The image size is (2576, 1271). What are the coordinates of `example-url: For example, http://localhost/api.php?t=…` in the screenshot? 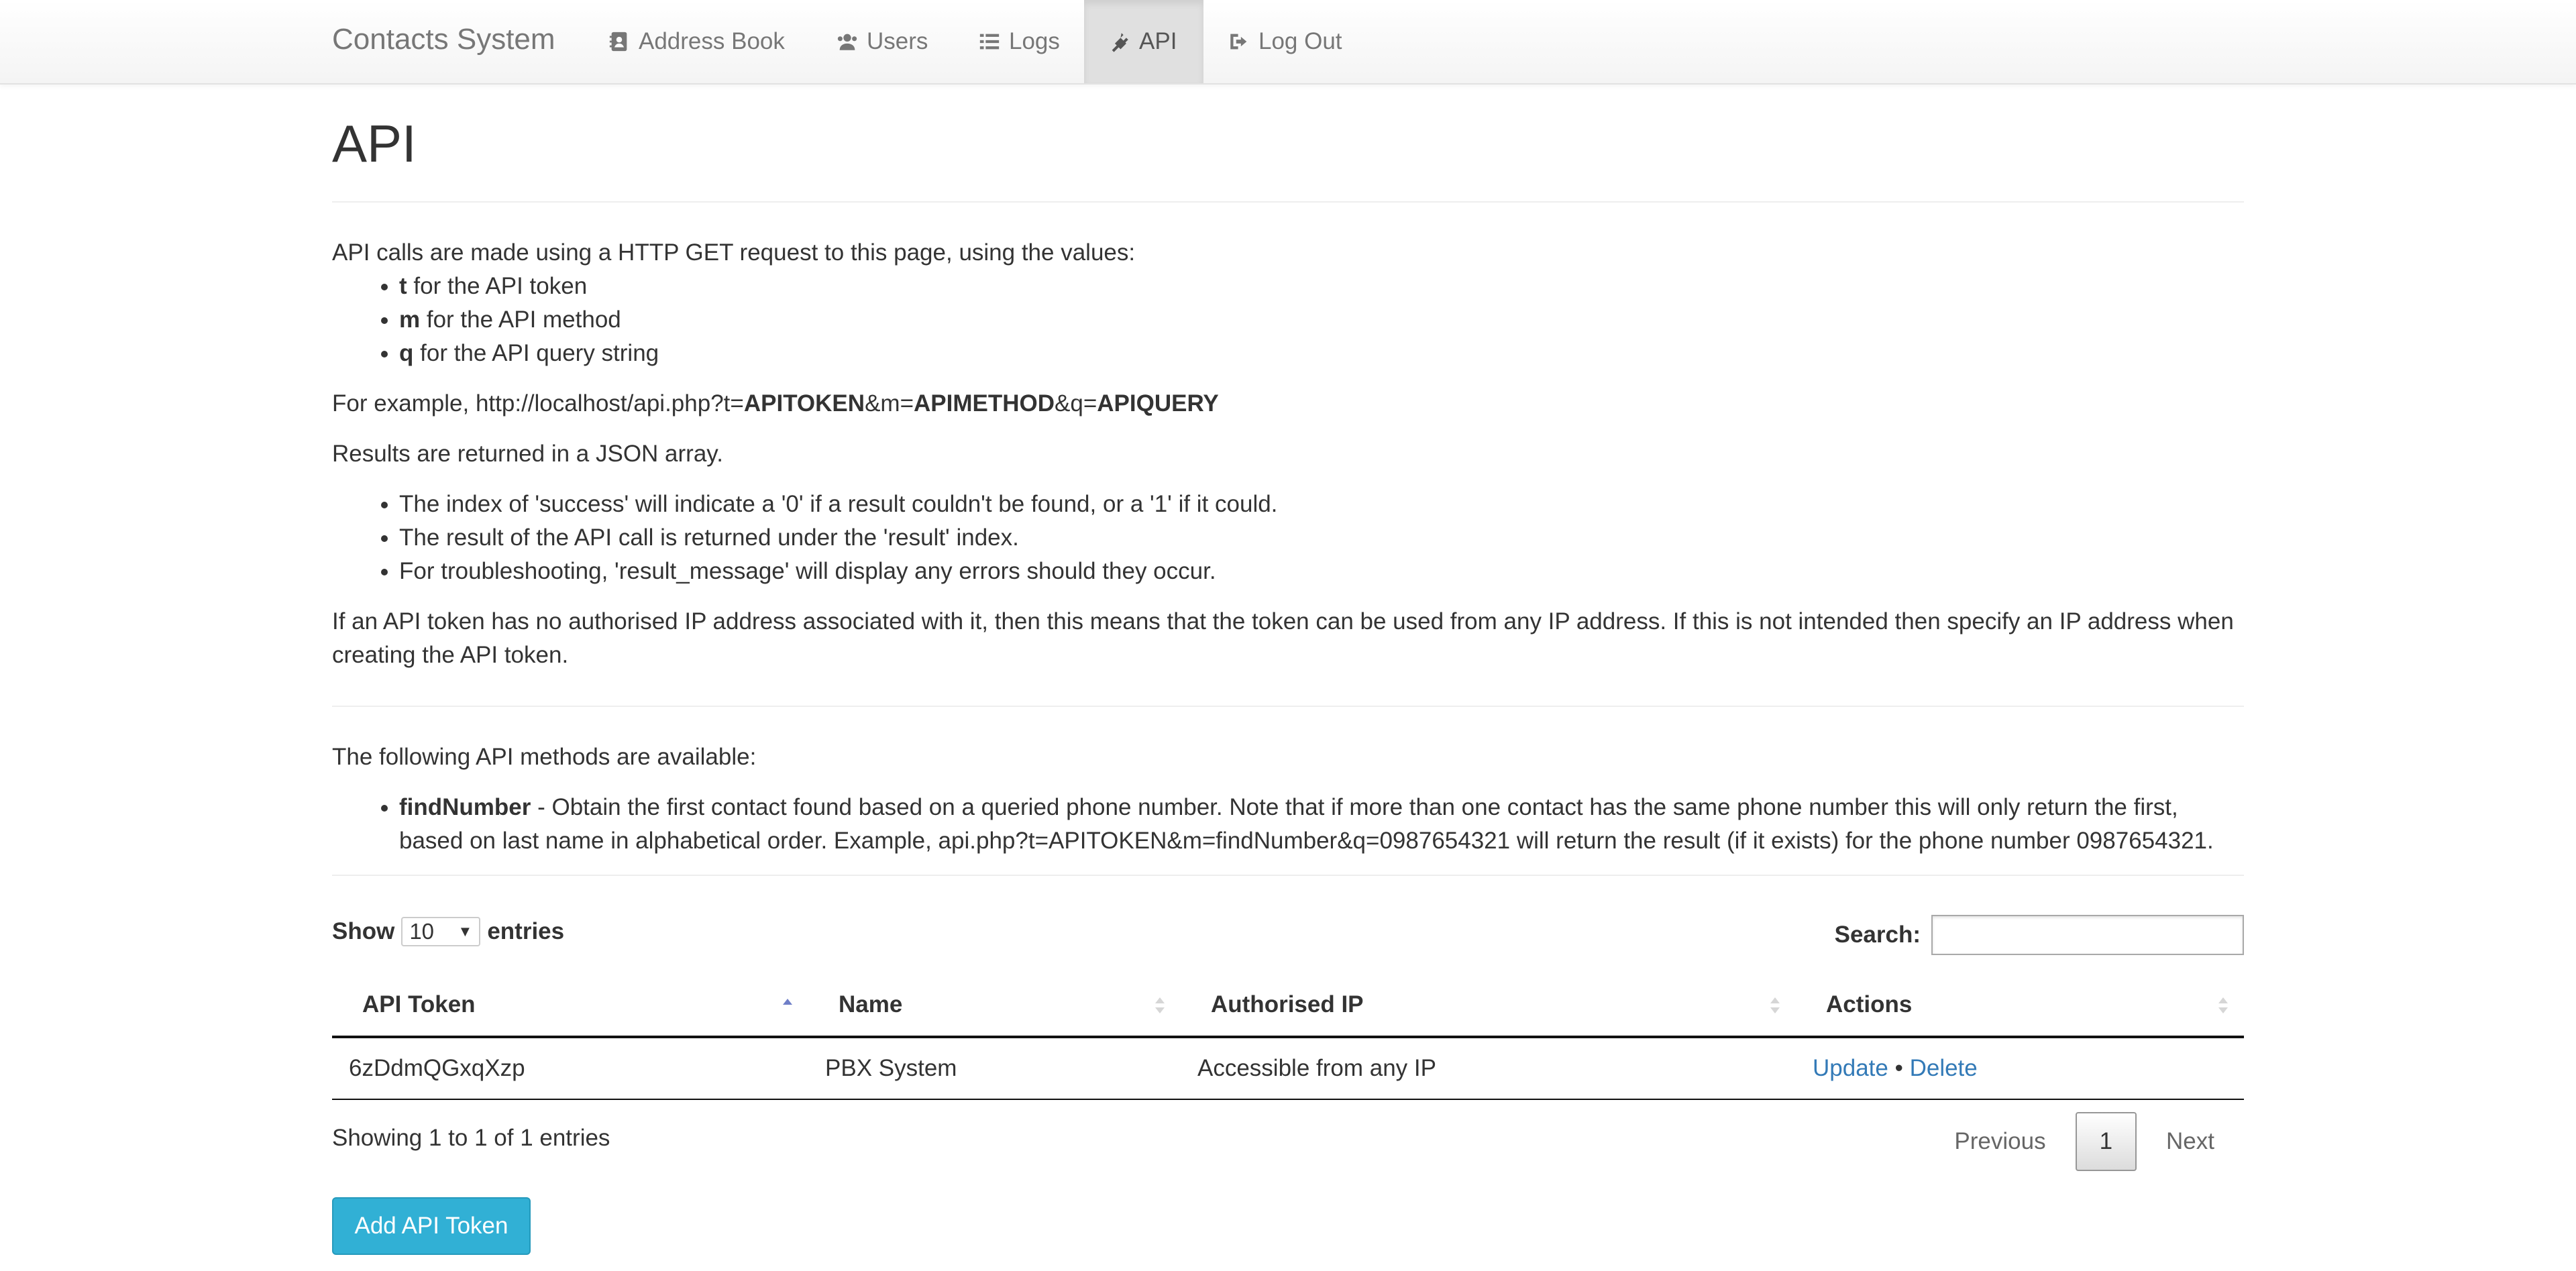 It's located at (775, 403).